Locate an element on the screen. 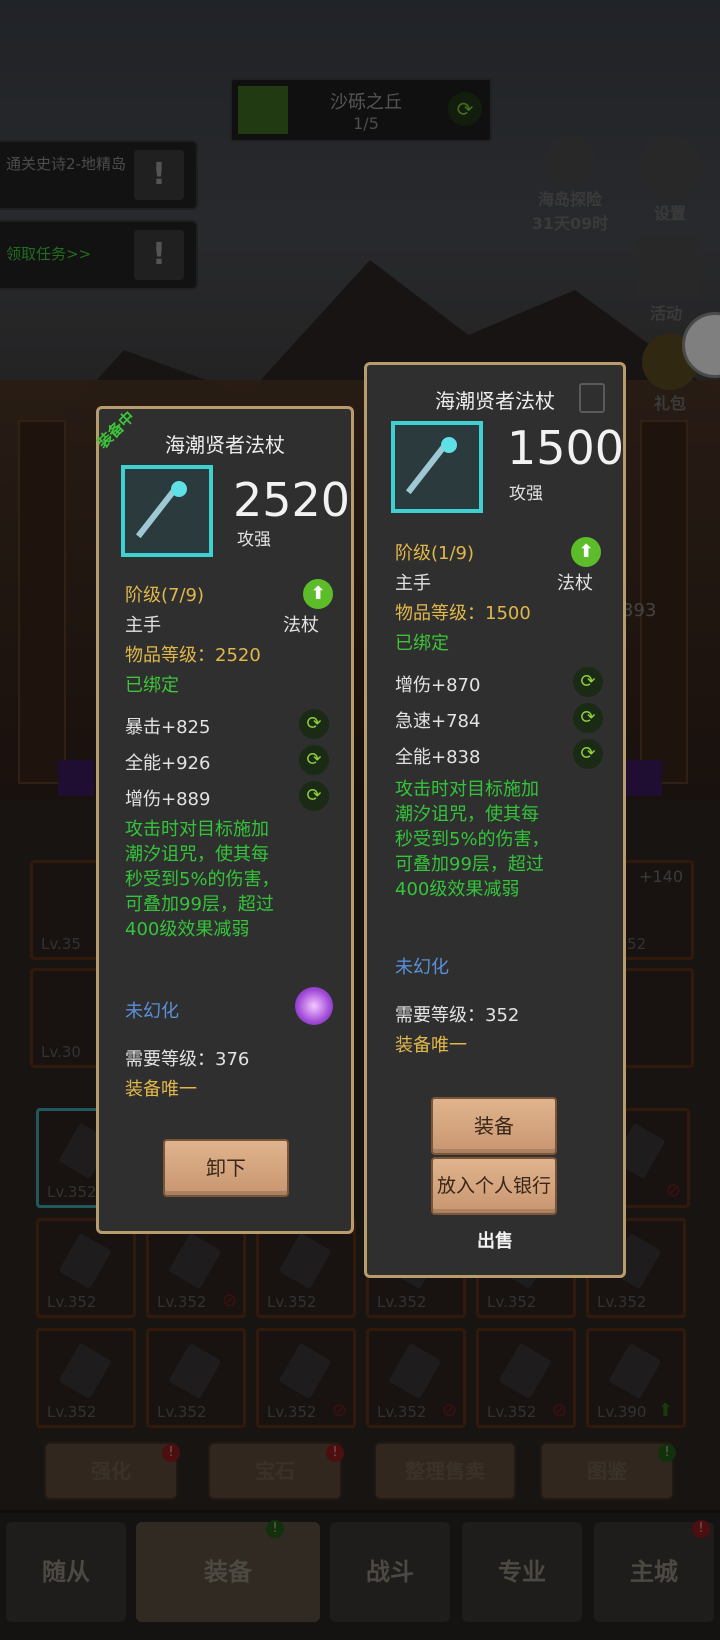  stat-line: 增伤+889 is located at coordinates (168, 799).